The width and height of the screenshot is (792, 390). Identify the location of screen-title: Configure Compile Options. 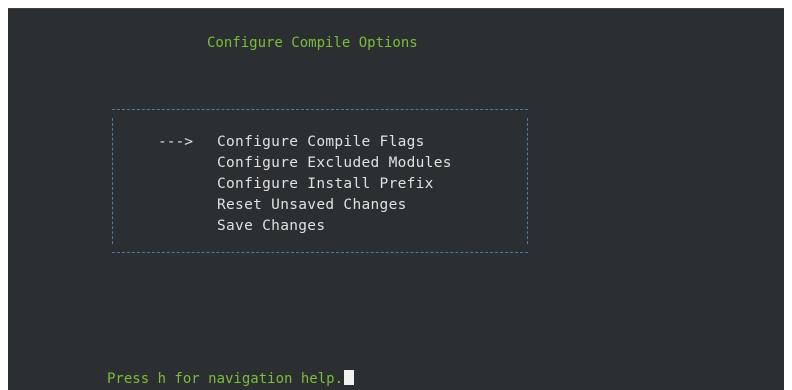
(312, 43).